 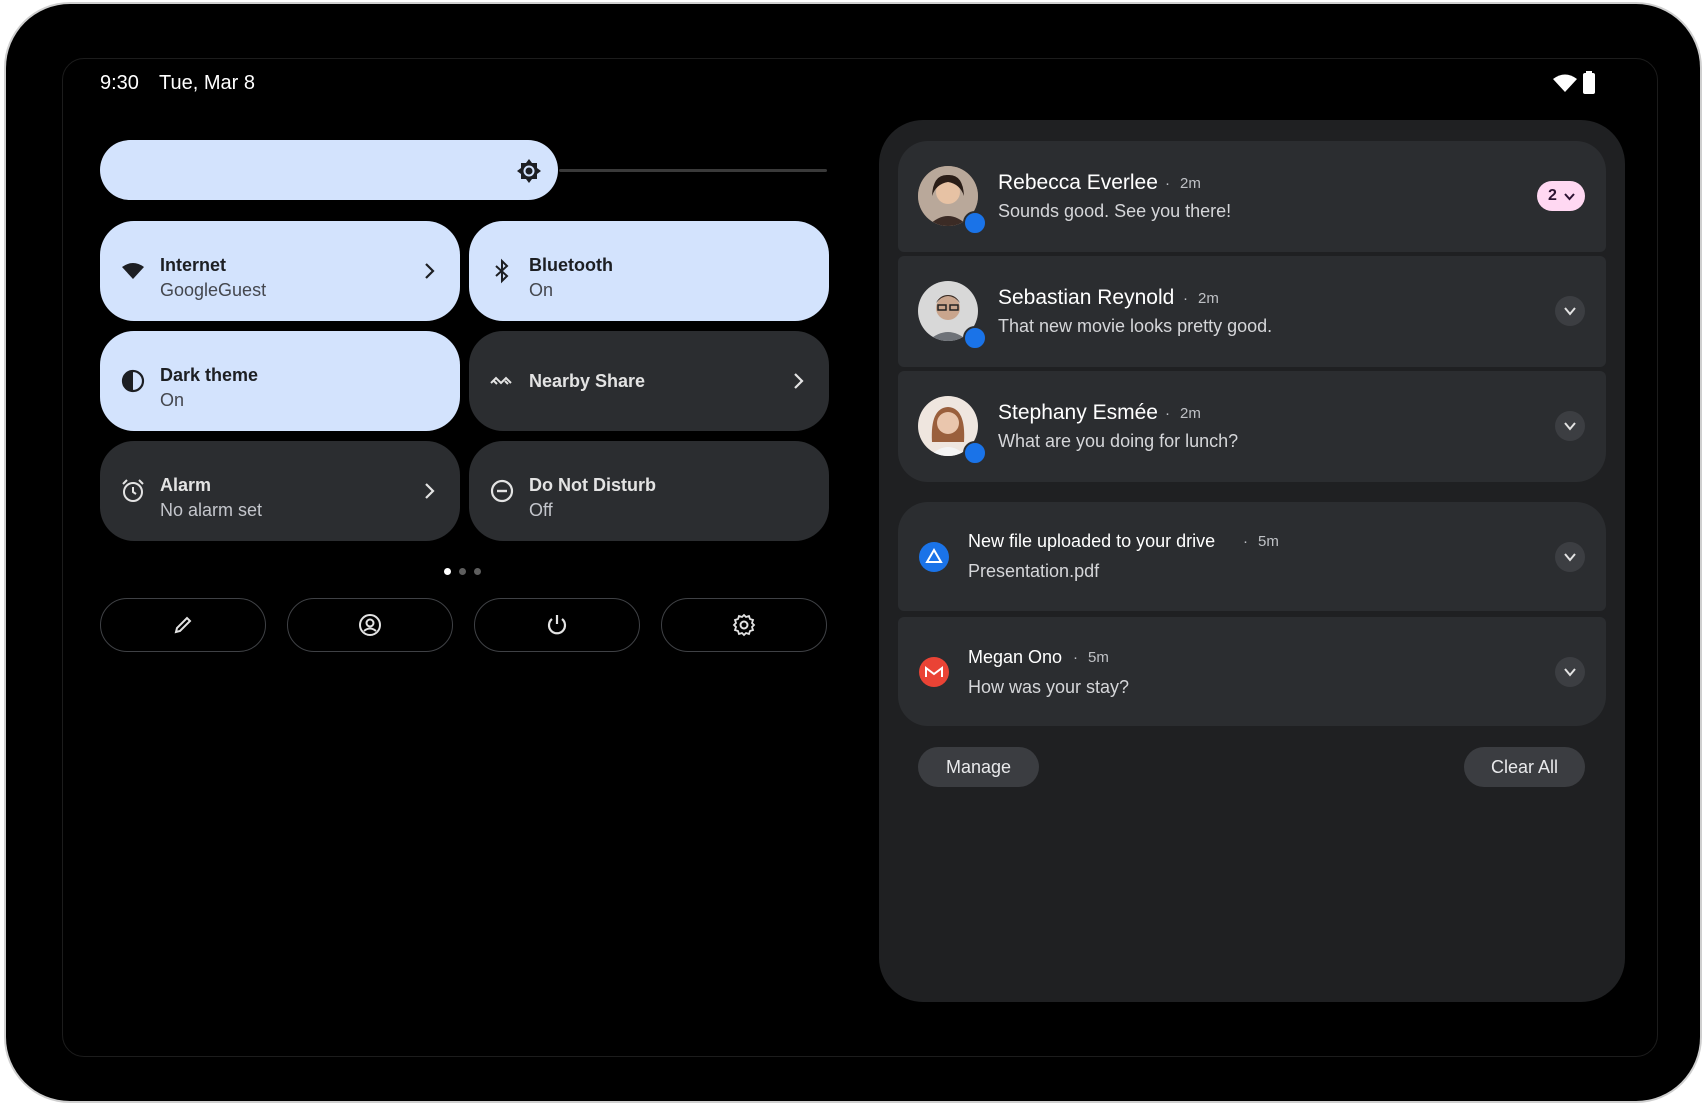 What do you see at coordinates (193, 265) in the screenshot?
I see `tile-title: Internet` at bounding box center [193, 265].